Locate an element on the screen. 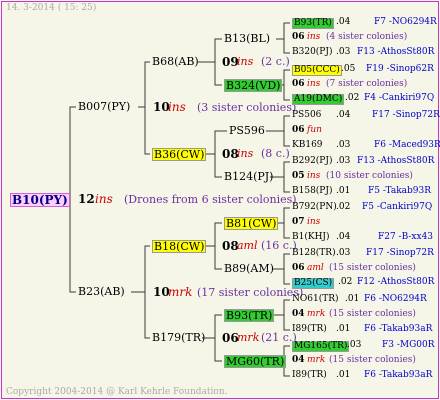 The width and height of the screenshot is (440, 400). g4-id: KB169 is located at coordinates (307, 145).